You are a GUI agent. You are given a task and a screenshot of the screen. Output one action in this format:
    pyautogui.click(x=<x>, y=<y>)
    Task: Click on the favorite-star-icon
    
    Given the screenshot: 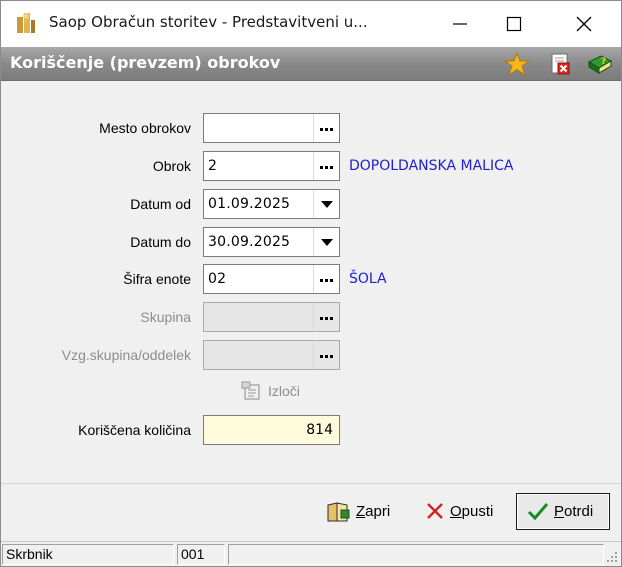 What is the action you would take?
    pyautogui.click(x=517, y=64)
    